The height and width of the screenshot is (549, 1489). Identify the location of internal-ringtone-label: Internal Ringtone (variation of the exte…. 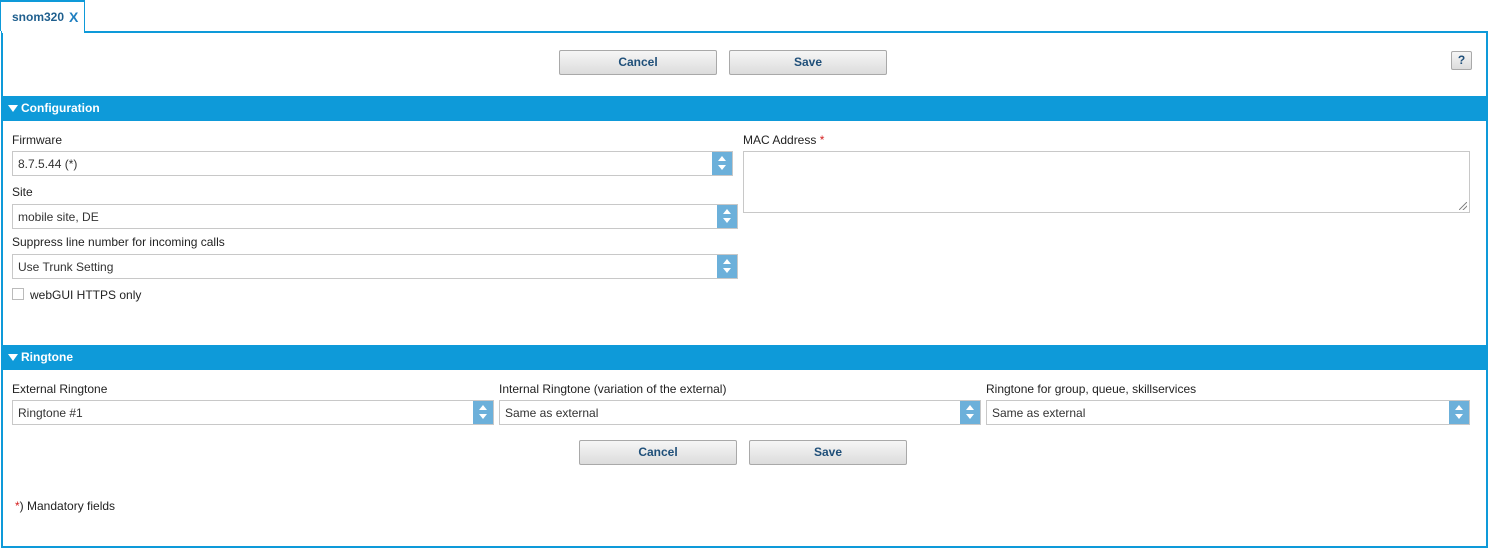
(613, 389).